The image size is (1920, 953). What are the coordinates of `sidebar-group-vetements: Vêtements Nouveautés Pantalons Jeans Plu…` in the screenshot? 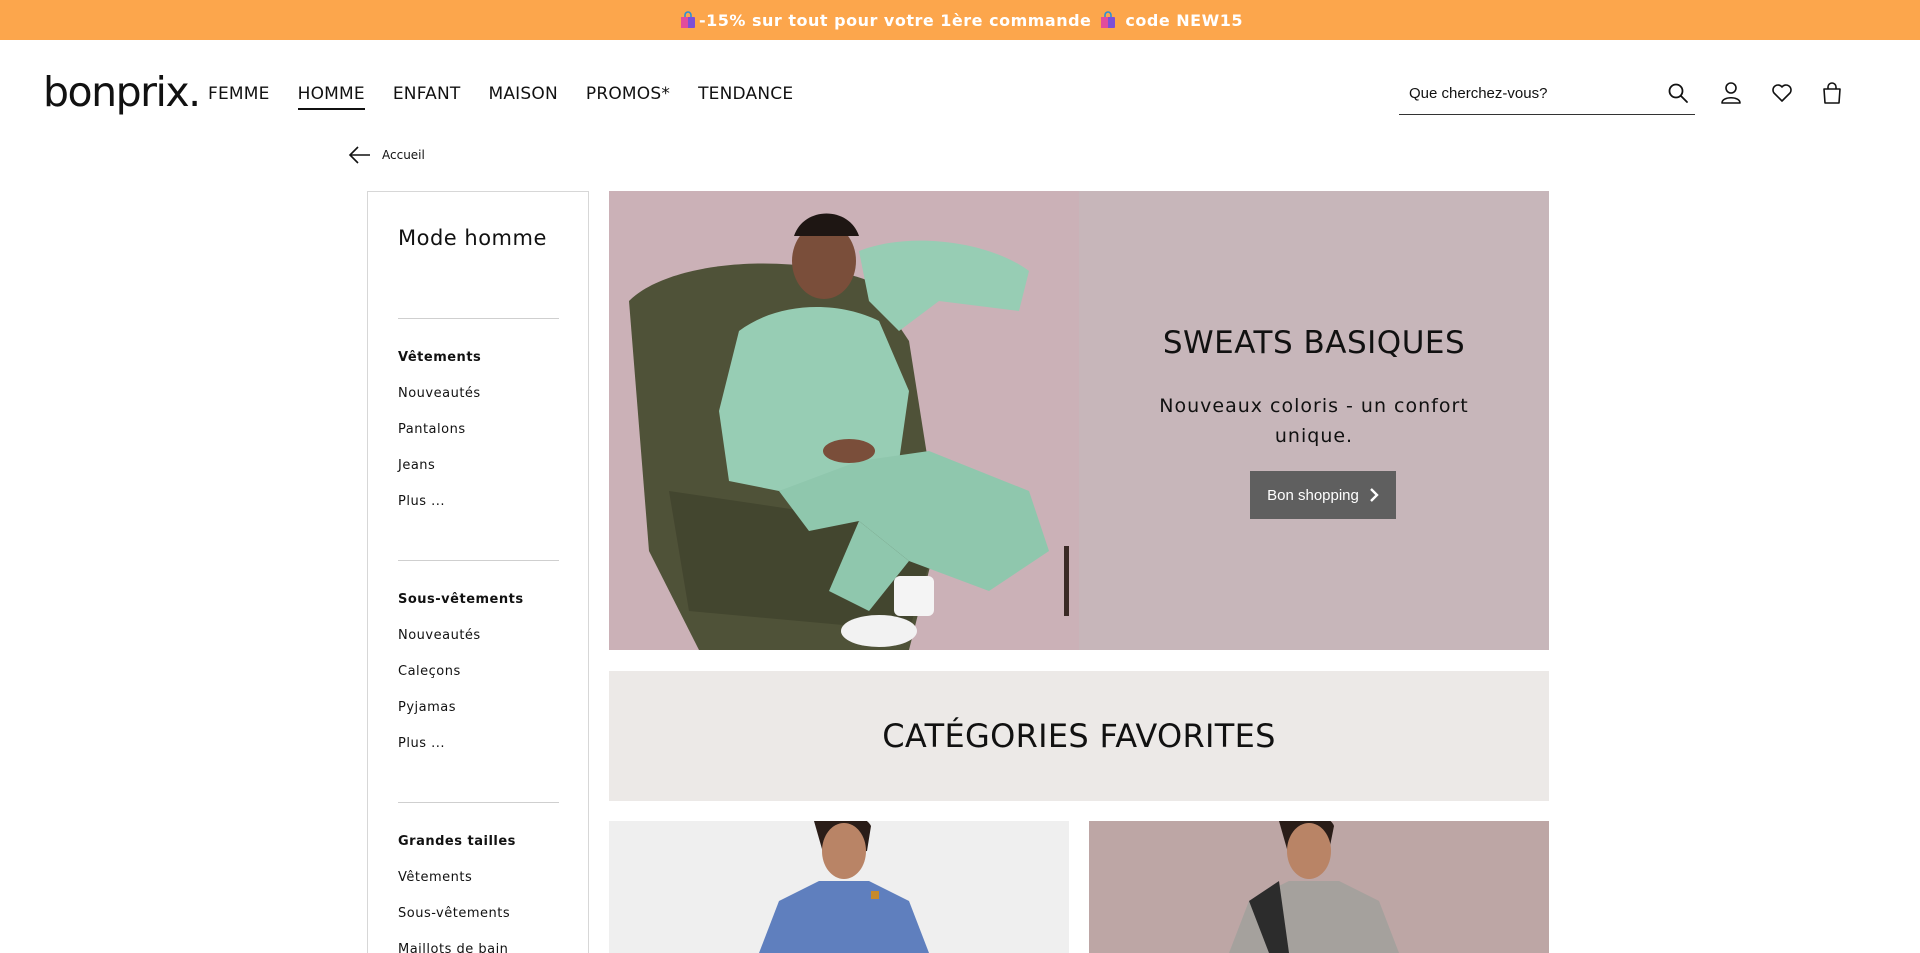 It's located at (439, 440).